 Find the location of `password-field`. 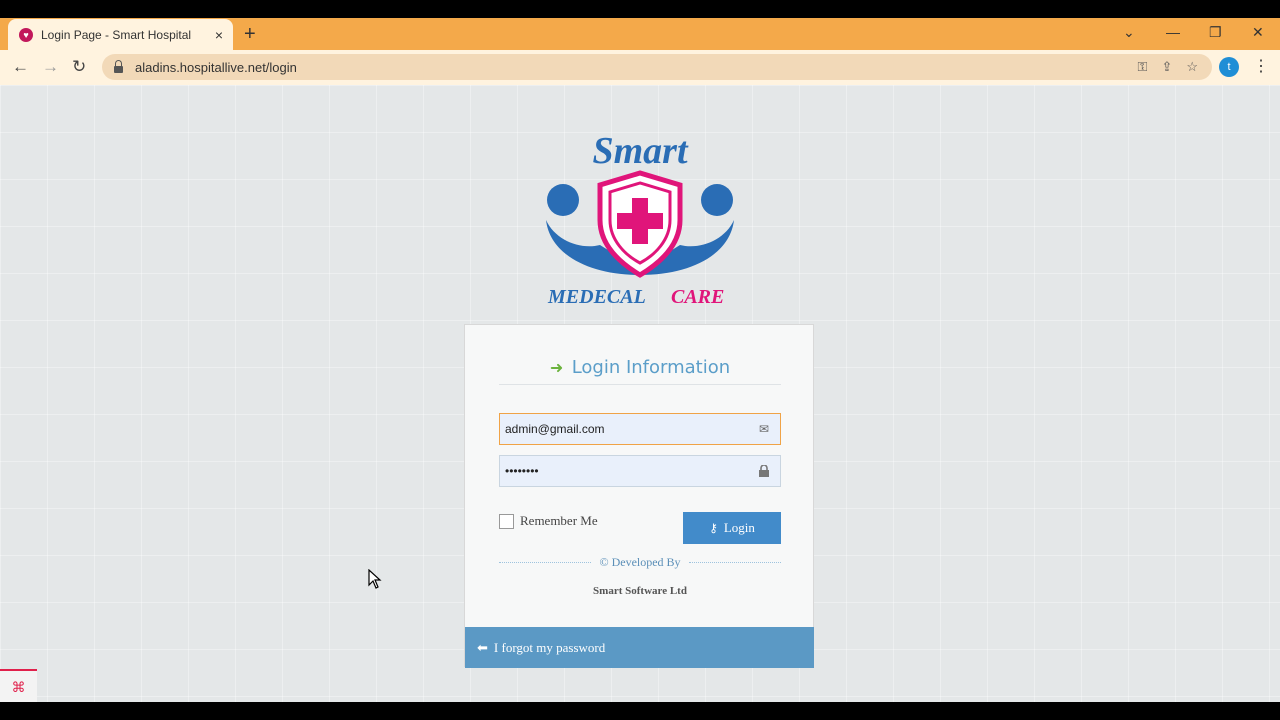

password-field is located at coordinates (640, 471).